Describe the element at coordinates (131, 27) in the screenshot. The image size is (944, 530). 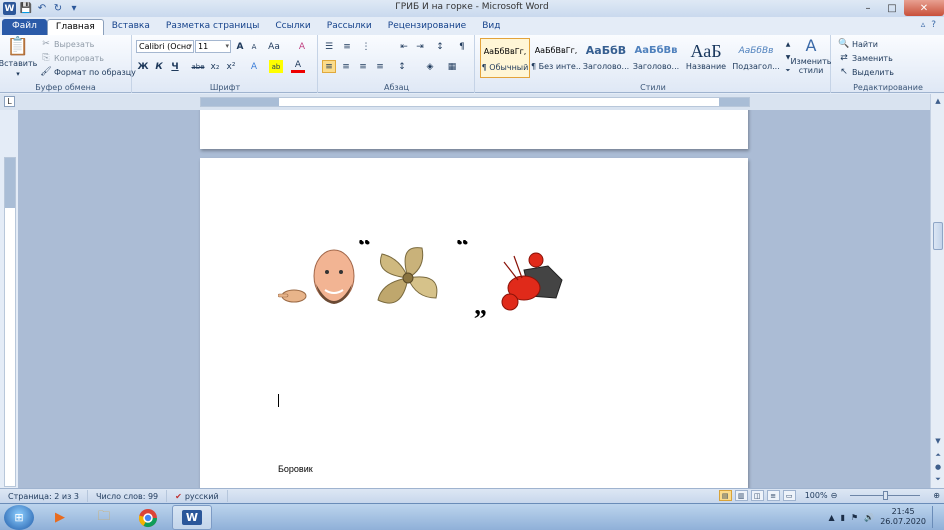
I see `tab-insert: Вставка` at that location.